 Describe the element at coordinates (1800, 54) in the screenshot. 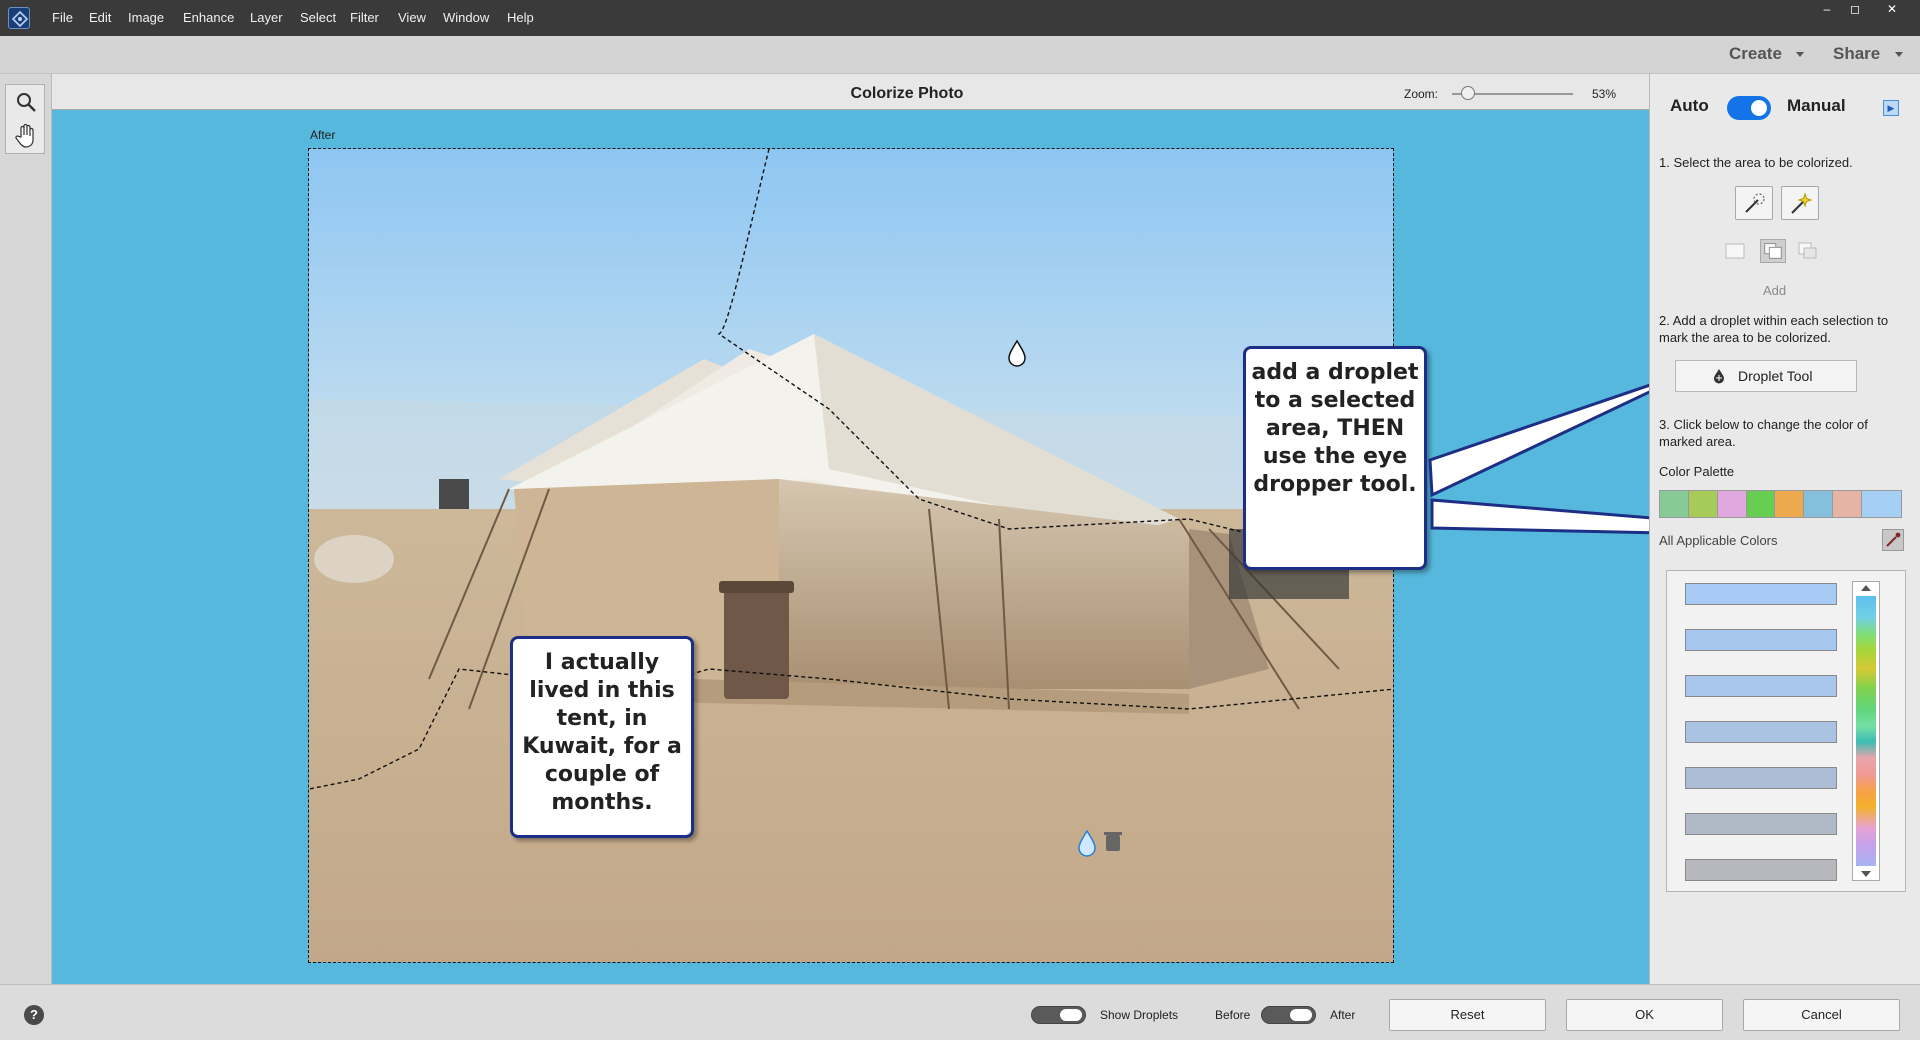

I see `create-chevron-icon` at that location.